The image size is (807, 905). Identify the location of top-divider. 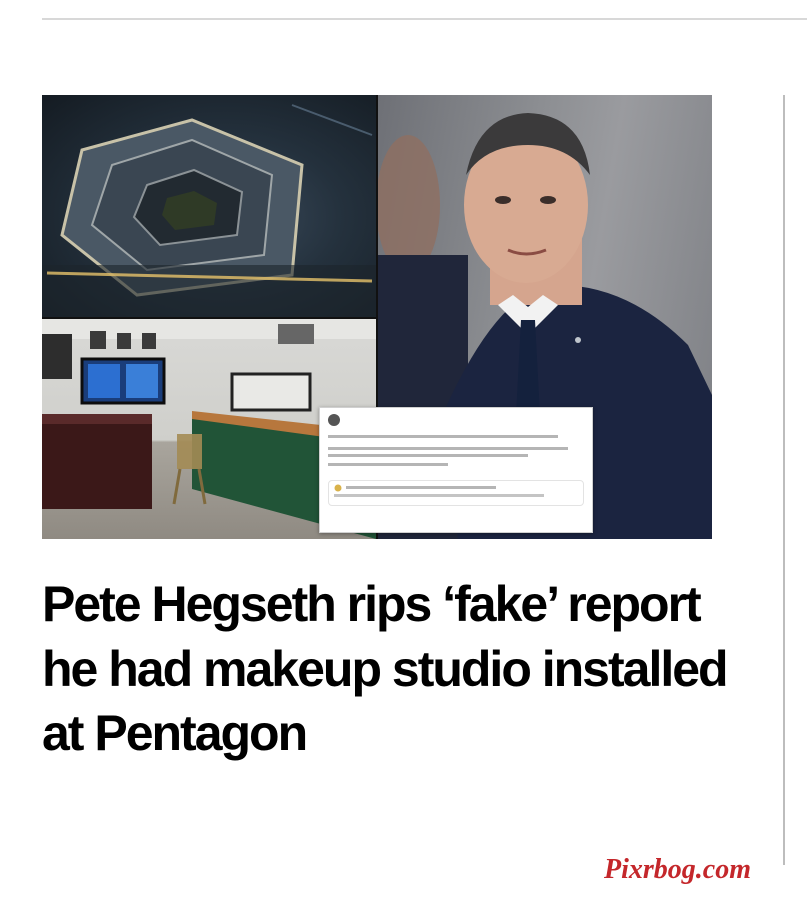
(424, 19).